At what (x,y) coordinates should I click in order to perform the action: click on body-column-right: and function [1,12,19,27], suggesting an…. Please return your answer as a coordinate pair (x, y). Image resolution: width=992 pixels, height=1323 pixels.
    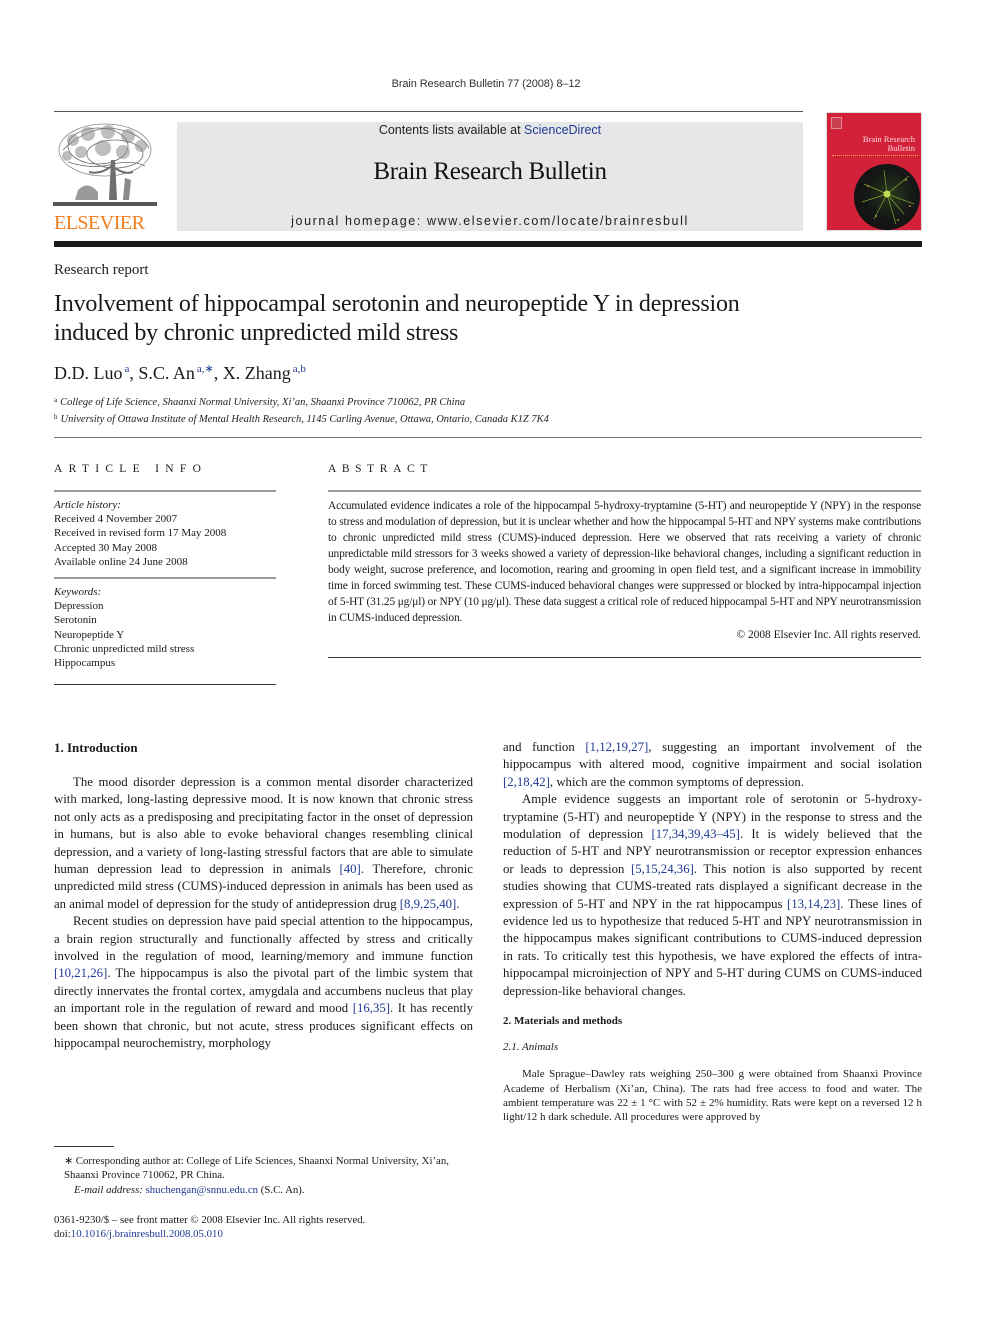
    Looking at the image, I should click on (712, 932).